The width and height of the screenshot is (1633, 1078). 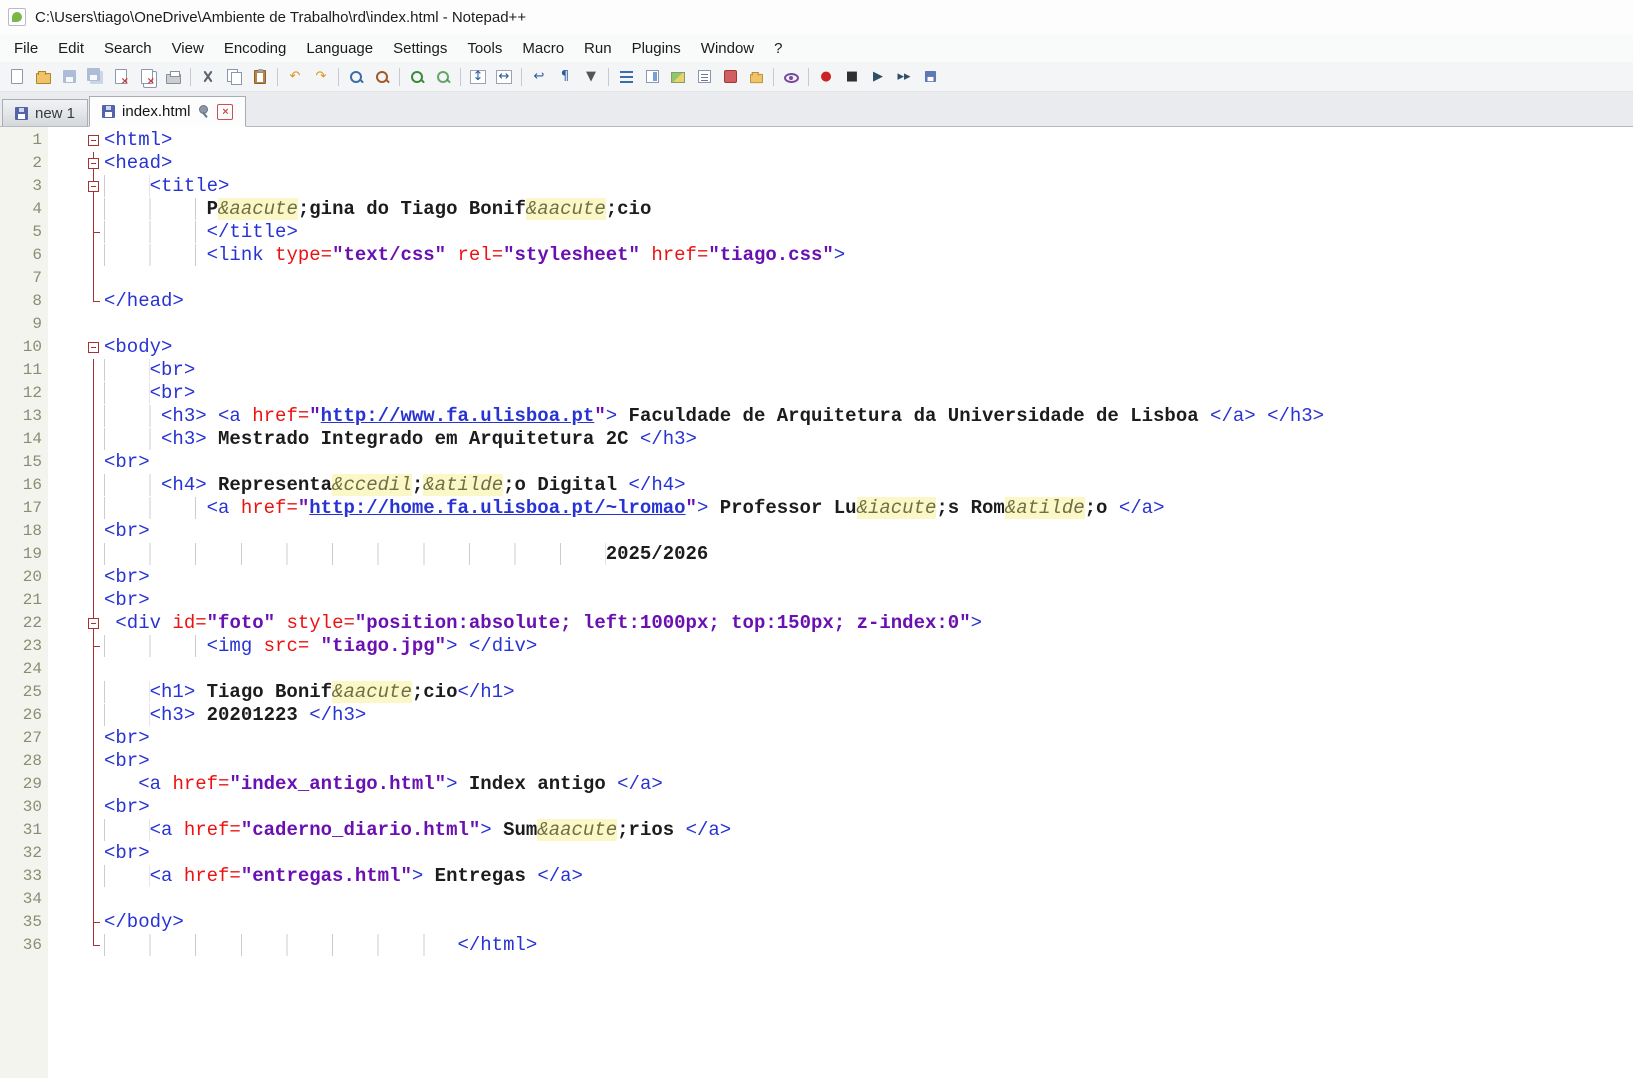 I want to click on code-text: P&aacute;gina do Tiago Bonif&aacute;cio, so click(x=868, y=209).